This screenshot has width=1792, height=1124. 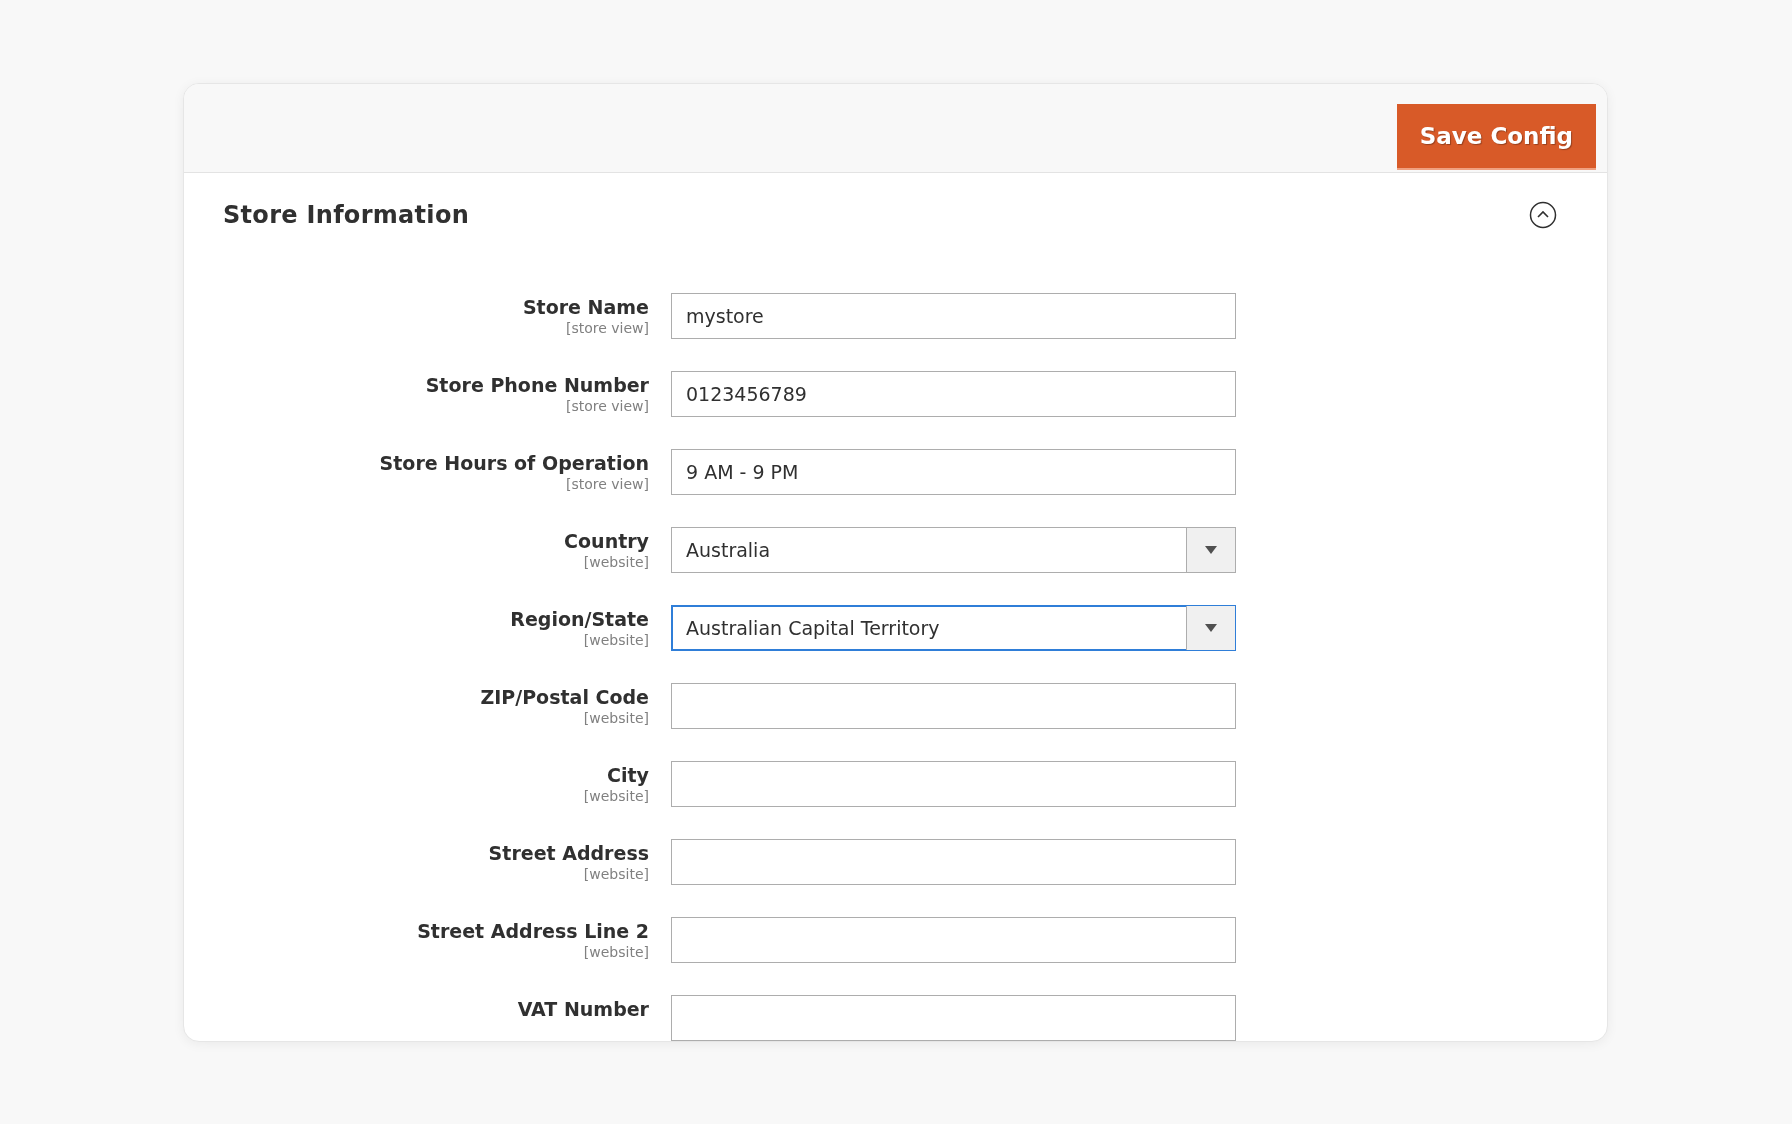 What do you see at coordinates (564, 696) in the screenshot?
I see `field-label: ZIP/Postal Code` at bounding box center [564, 696].